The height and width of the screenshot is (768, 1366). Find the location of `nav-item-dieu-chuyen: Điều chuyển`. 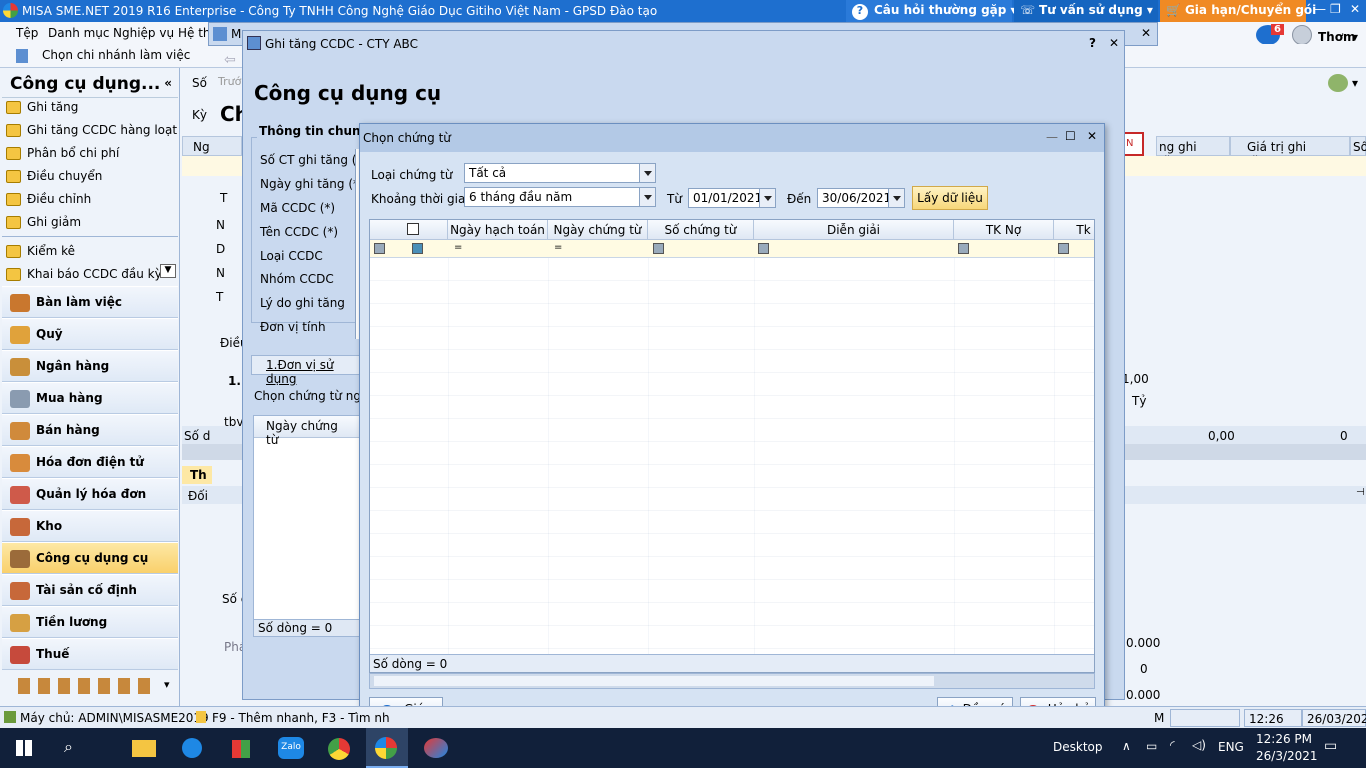

nav-item-dieu-chuyen: Điều chuyển is located at coordinates (54, 180).